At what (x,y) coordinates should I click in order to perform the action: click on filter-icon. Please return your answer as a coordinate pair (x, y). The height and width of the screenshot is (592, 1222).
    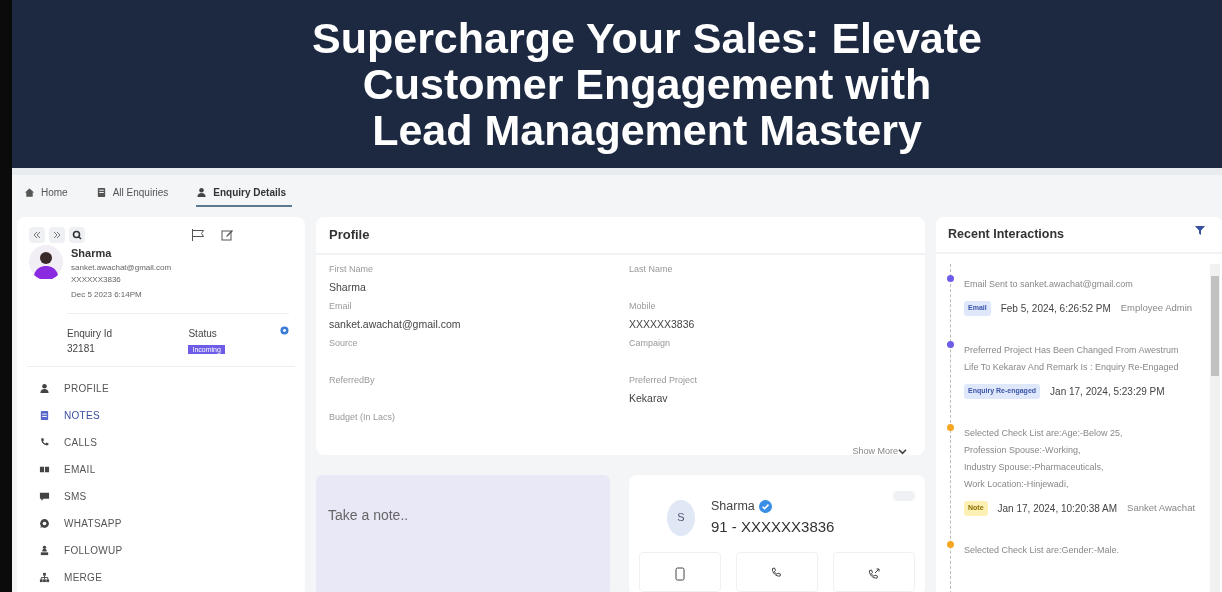
    Looking at the image, I should click on (1200, 230).